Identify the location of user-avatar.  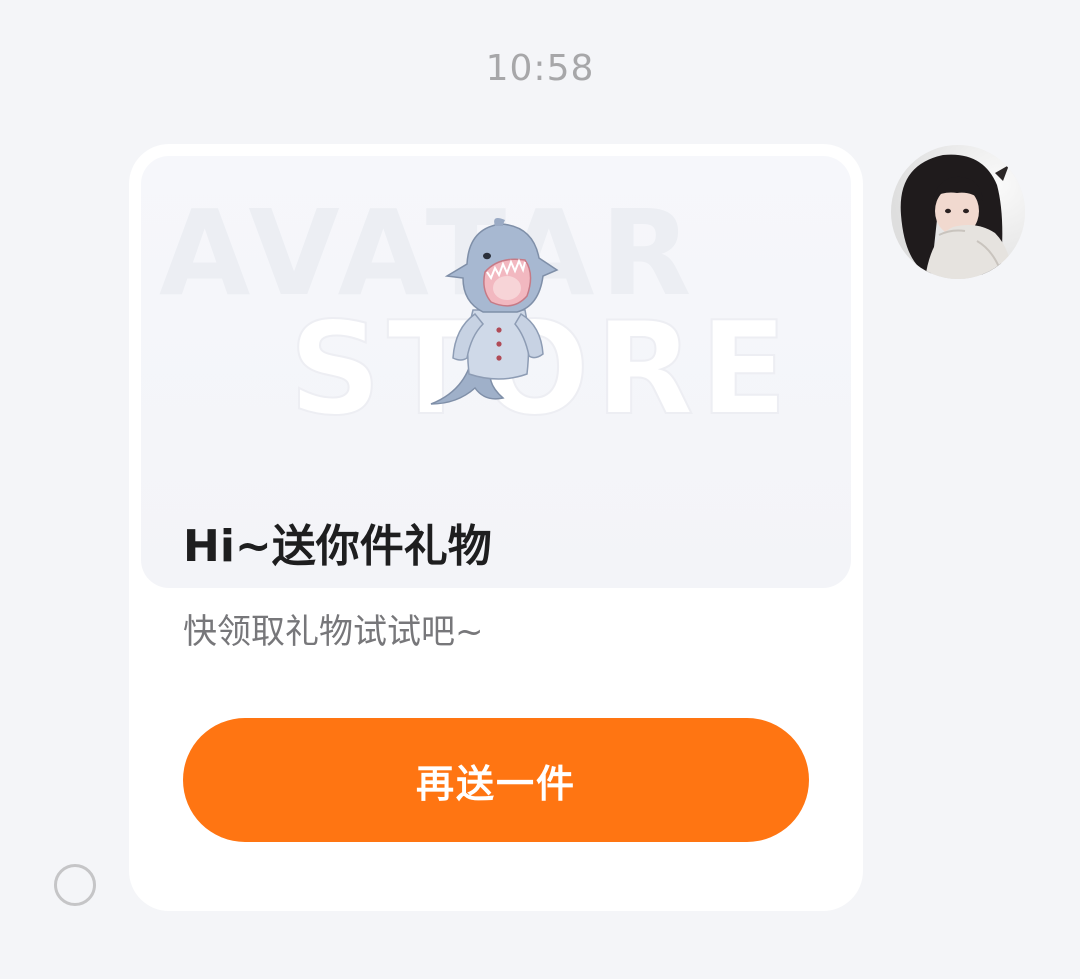
(958, 212).